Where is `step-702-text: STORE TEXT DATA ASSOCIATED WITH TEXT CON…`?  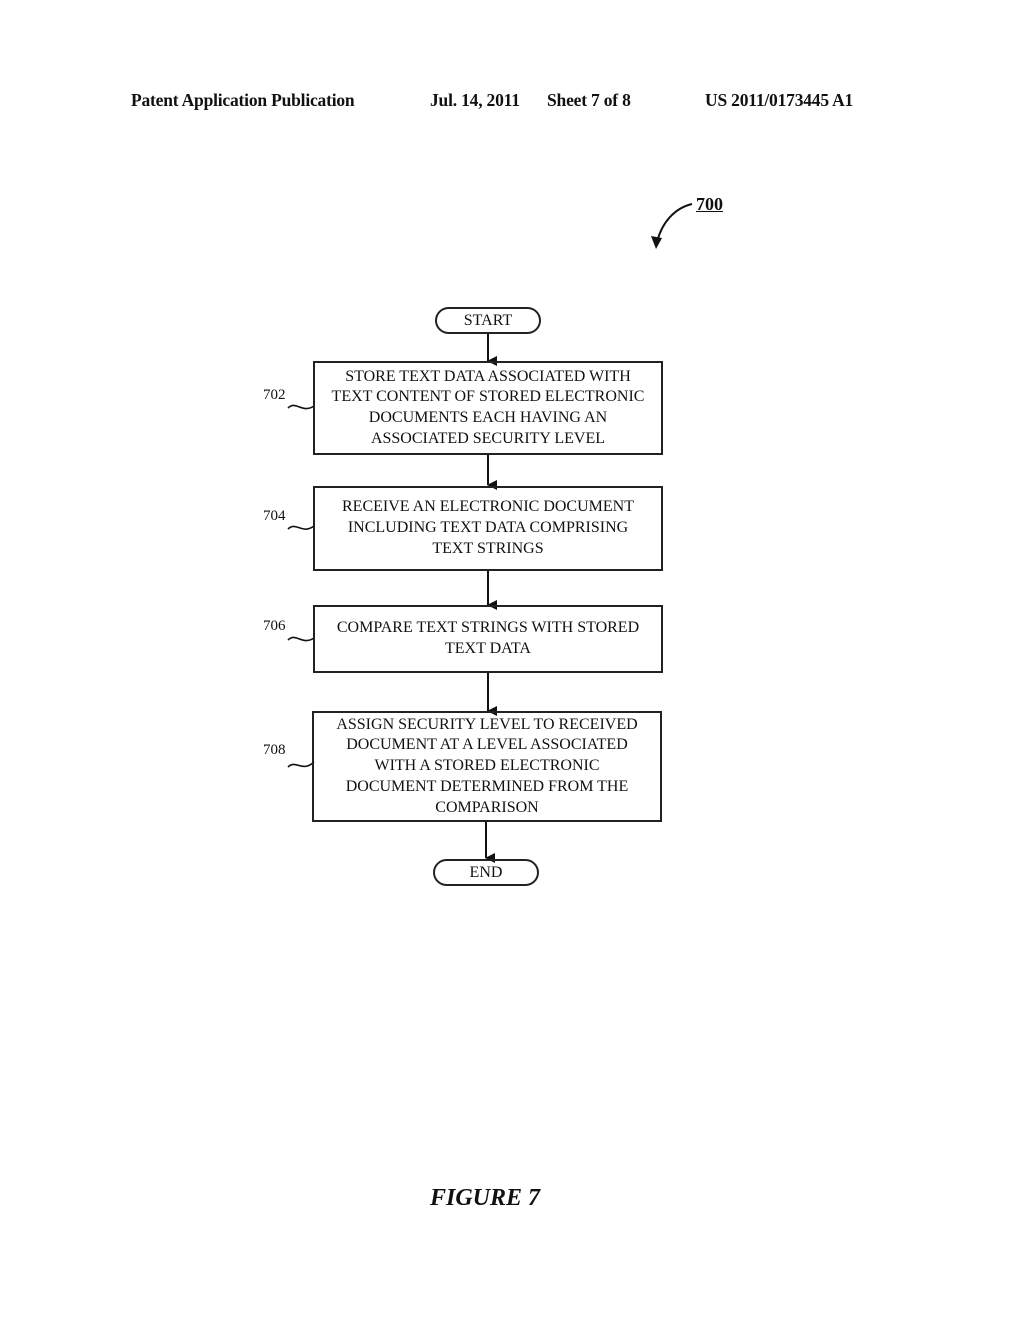
step-702-text: STORE TEXT DATA ASSOCIATED WITH TEXT CON… is located at coordinates (488, 407).